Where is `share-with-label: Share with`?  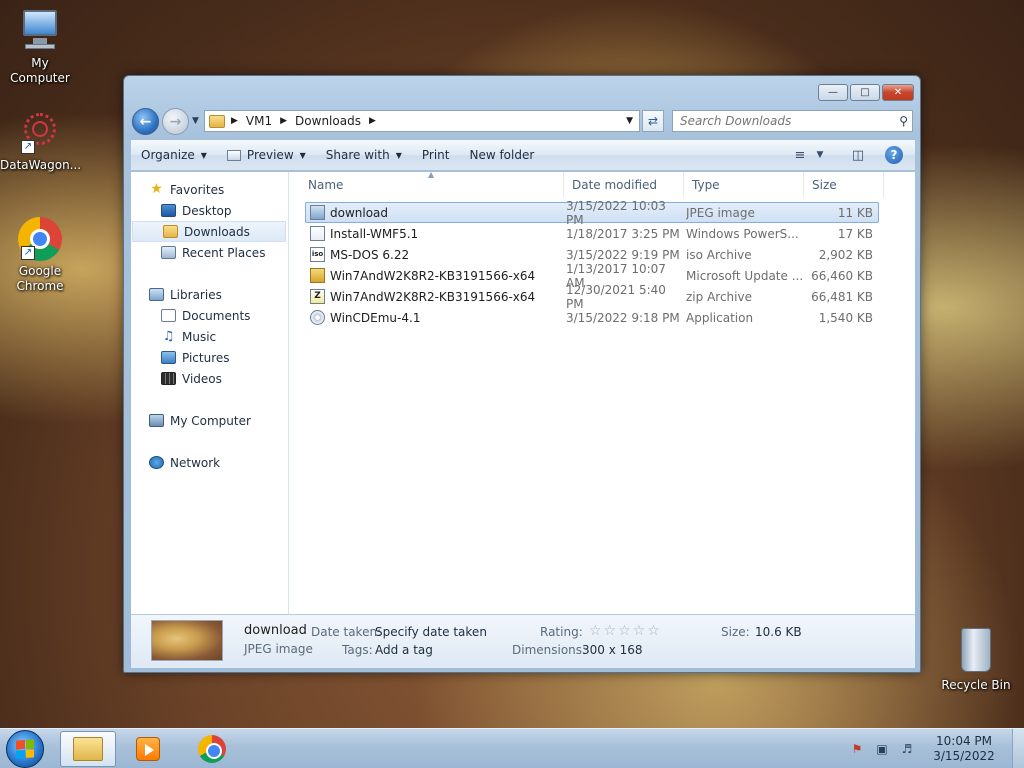 share-with-label: Share with is located at coordinates (357, 155).